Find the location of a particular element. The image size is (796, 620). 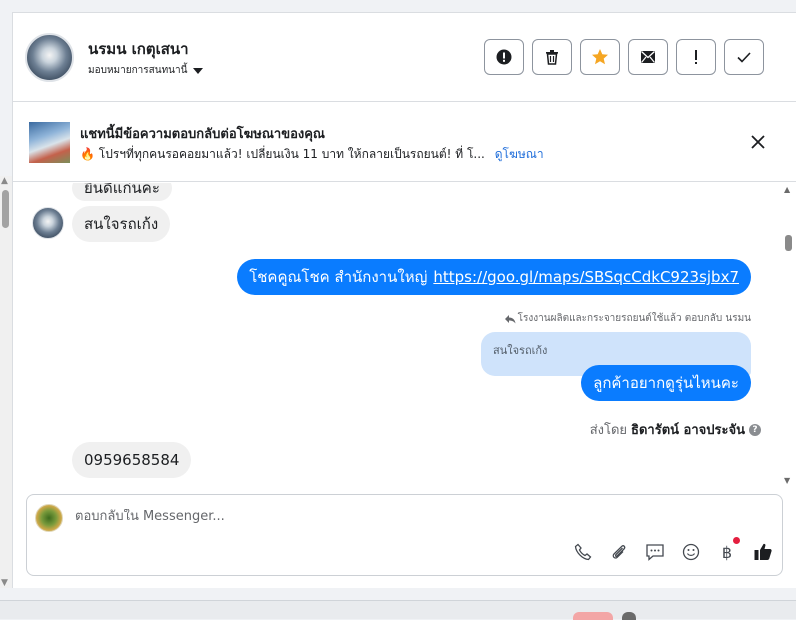

spam-button is located at coordinates (504, 57).